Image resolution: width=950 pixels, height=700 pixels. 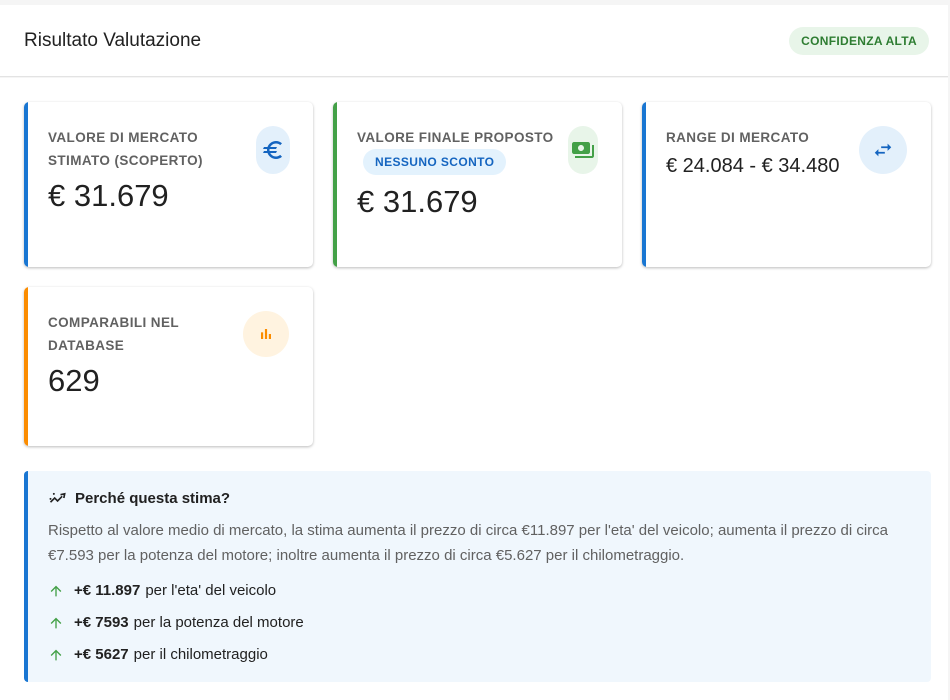 I want to click on factor-item: +€ 11.897 per l'eta' del veicolo, so click(x=162, y=590).